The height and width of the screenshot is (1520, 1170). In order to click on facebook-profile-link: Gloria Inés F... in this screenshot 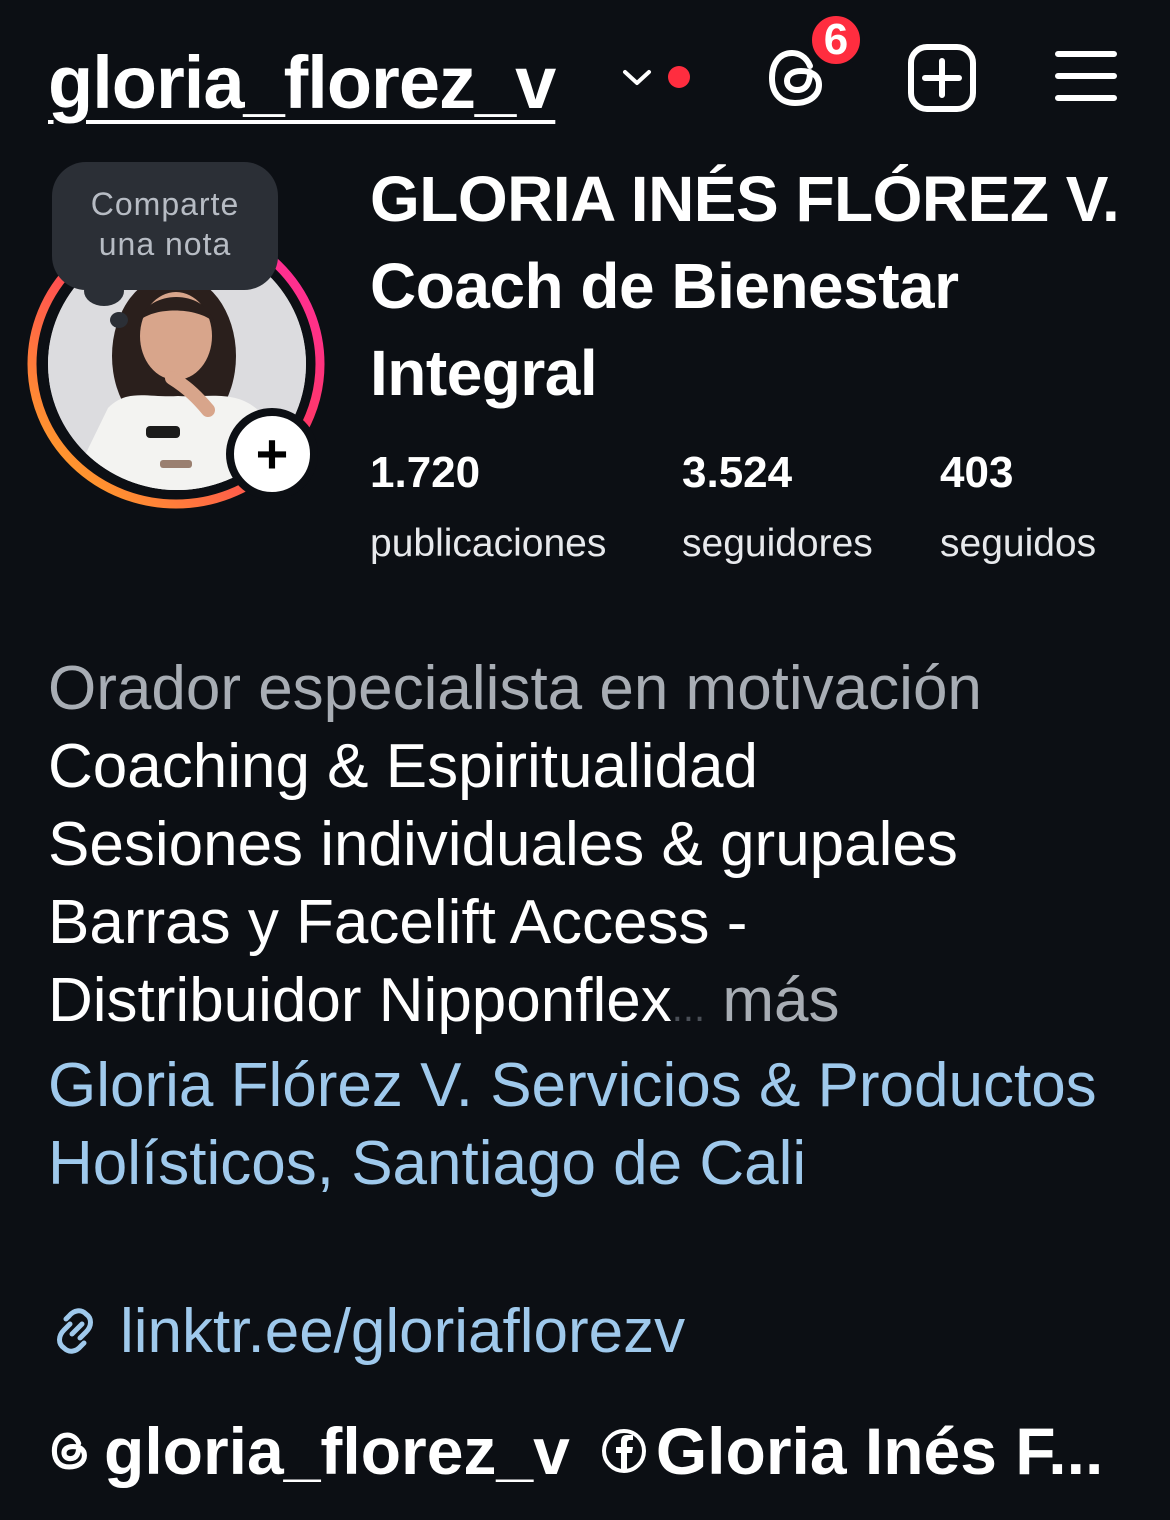, I will do `click(879, 1451)`.